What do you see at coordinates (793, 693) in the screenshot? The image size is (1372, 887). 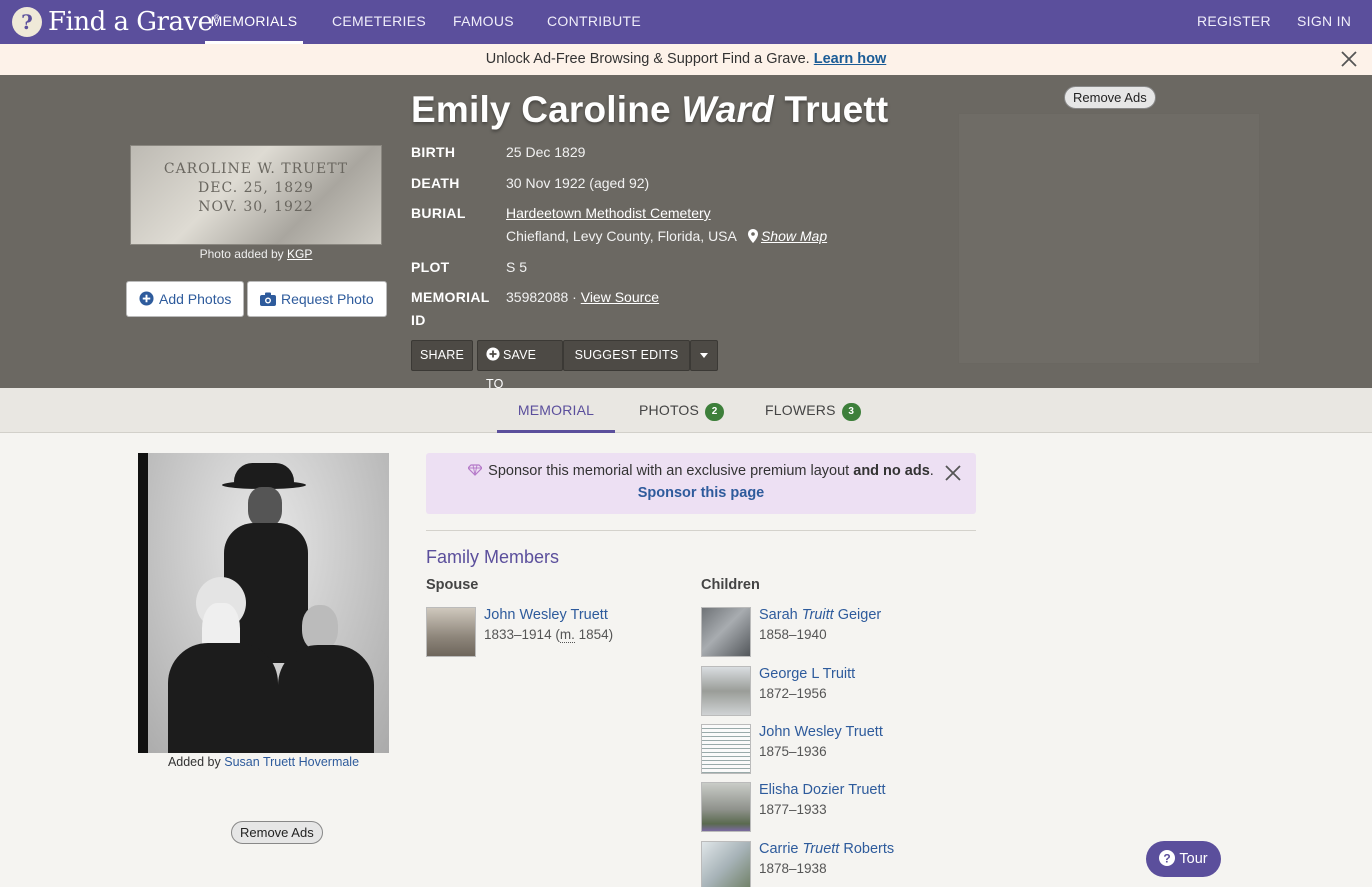 I see `child-dates: 1872–1956` at bounding box center [793, 693].